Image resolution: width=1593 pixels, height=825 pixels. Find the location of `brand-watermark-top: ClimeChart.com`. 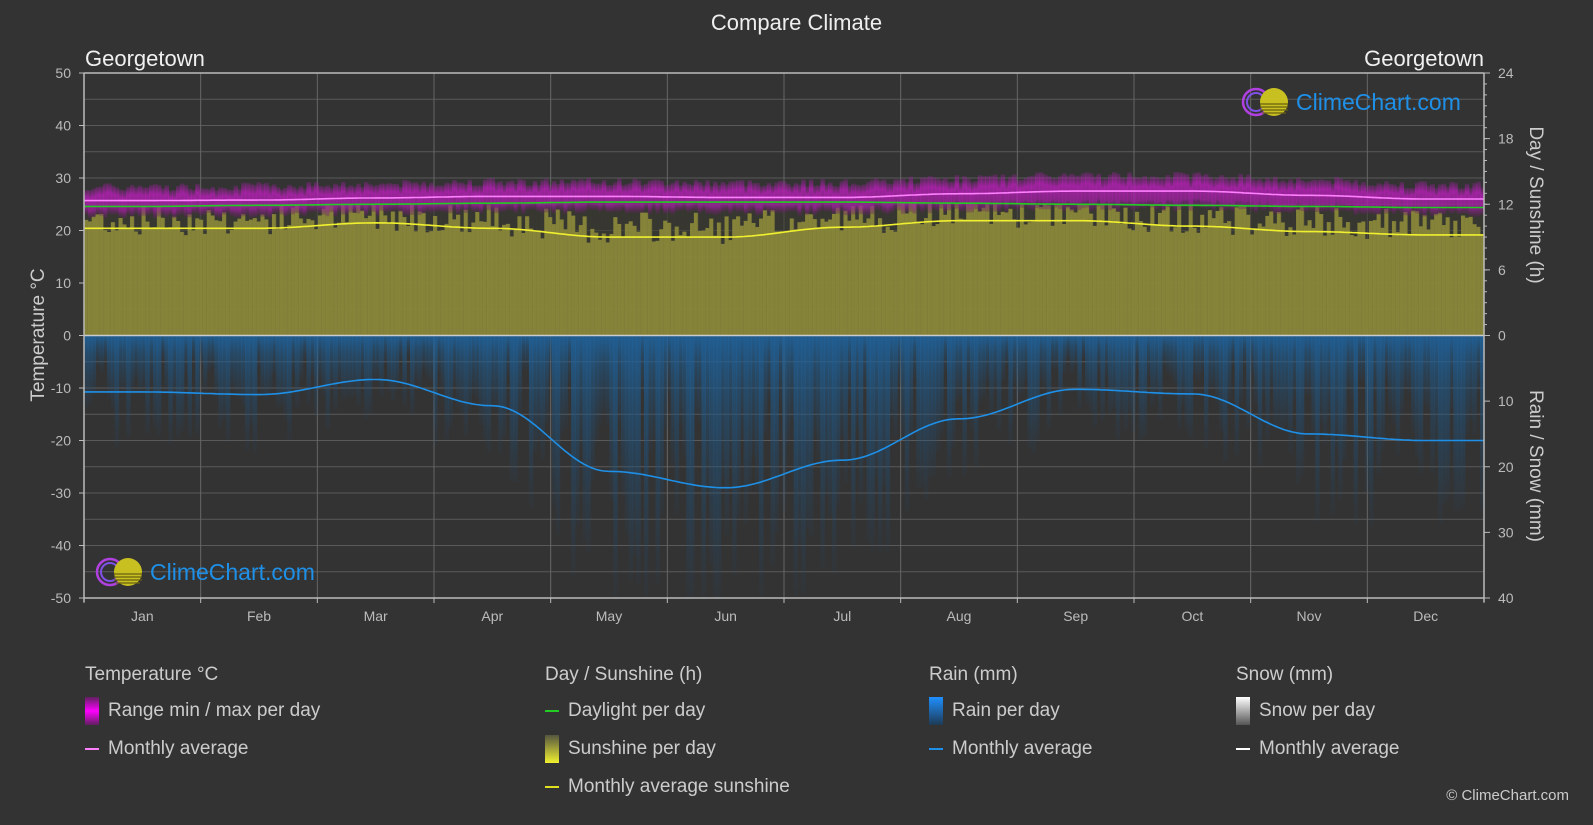

brand-watermark-top: ClimeChart.com is located at coordinates (1350, 102).